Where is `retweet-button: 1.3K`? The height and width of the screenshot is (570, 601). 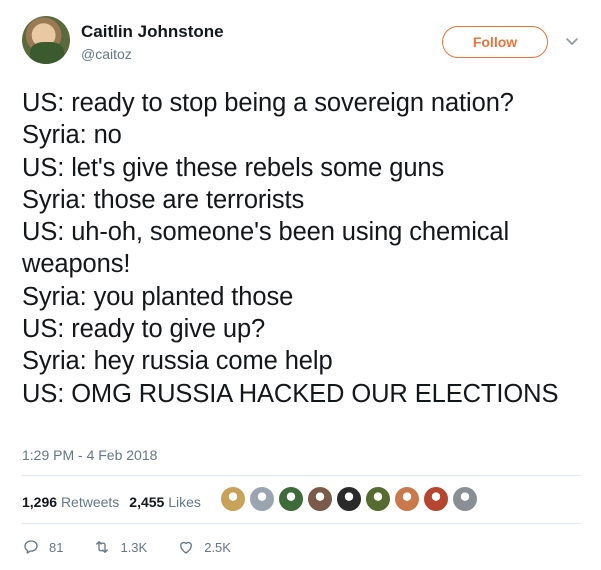
retweet-button: 1.3K is located at coordinates (120, 547).